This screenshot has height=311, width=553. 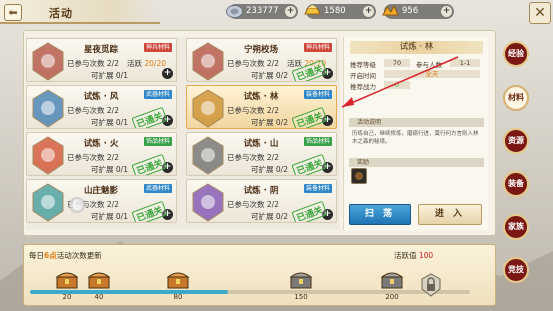 What do you see at coordinates (340, 11) in the screenshot?
I see `currency-gold-ingot: 1580 +` at bounding box center [340, 11].